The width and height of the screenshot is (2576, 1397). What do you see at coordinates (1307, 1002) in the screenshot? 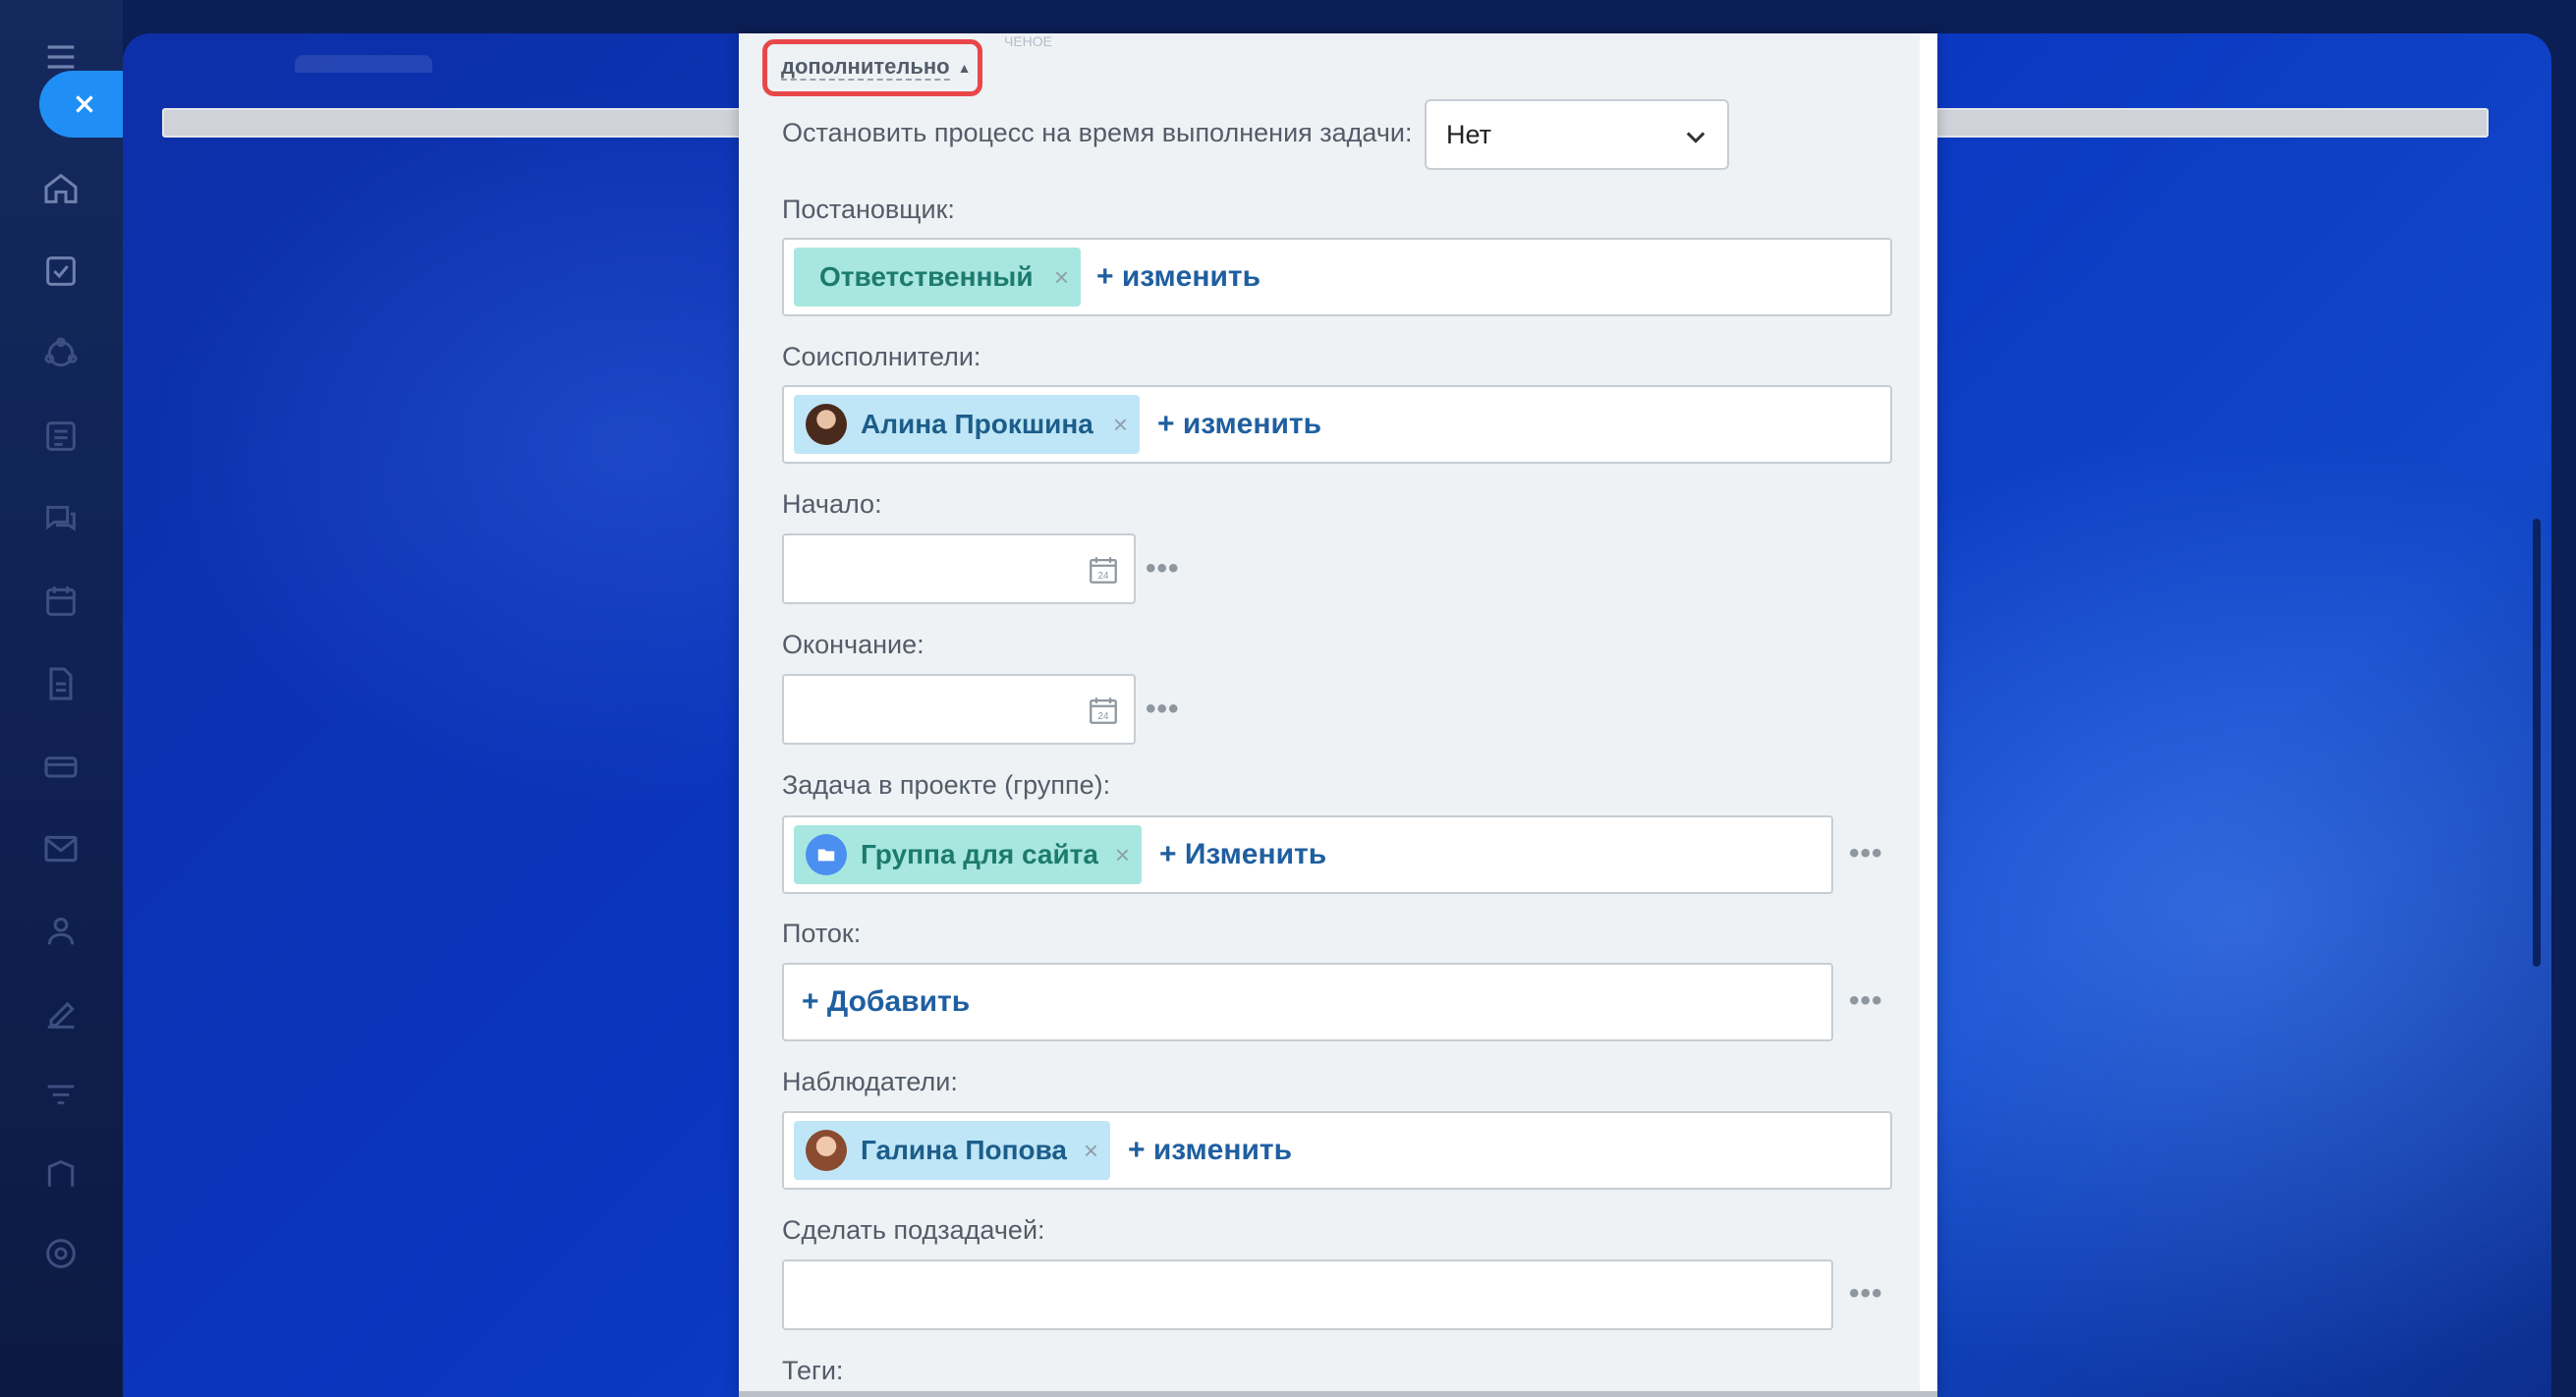
I see `flow-field: + Добавить` at bounding box center [1307, 1002].